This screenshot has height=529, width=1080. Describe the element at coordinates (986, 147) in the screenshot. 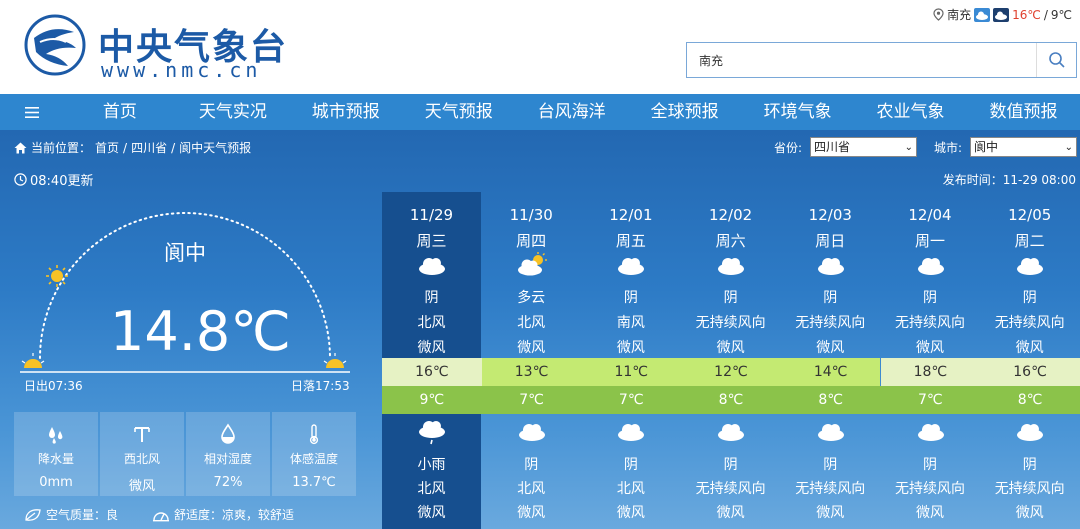

I see `city-select-value: 阆中` at that location.